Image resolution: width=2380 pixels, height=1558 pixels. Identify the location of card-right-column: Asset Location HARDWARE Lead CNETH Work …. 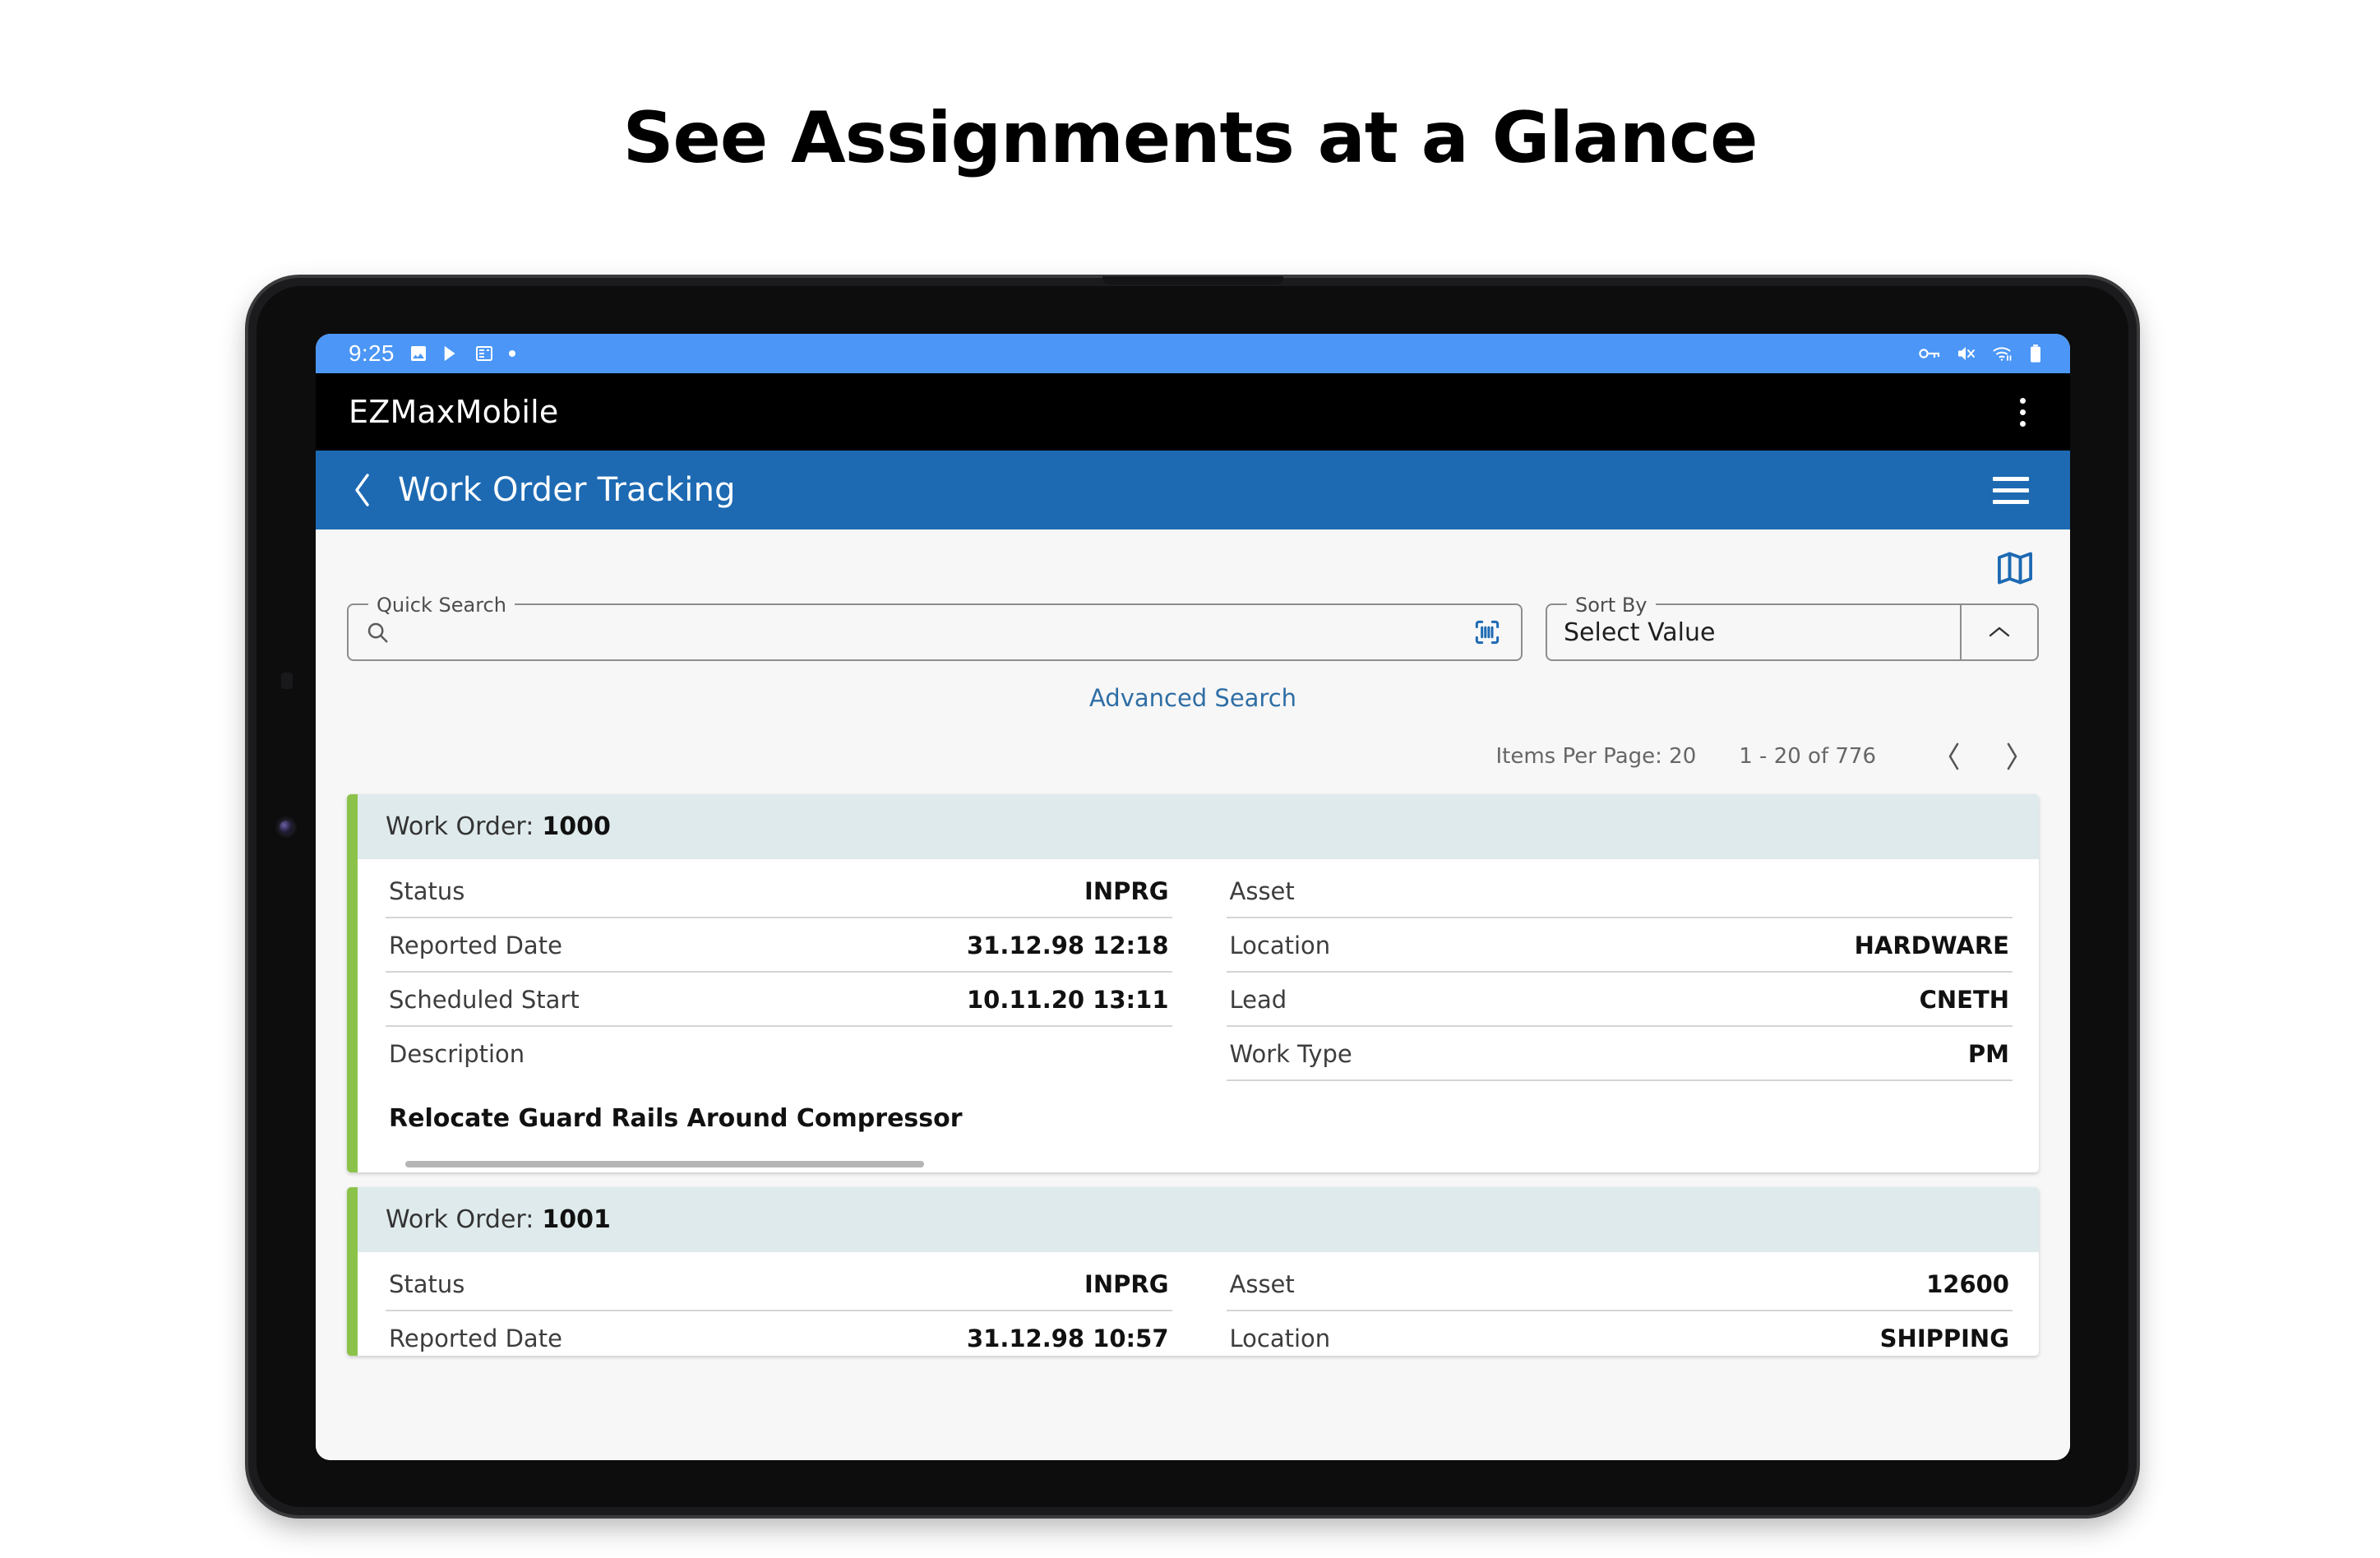
(1619, 1018).